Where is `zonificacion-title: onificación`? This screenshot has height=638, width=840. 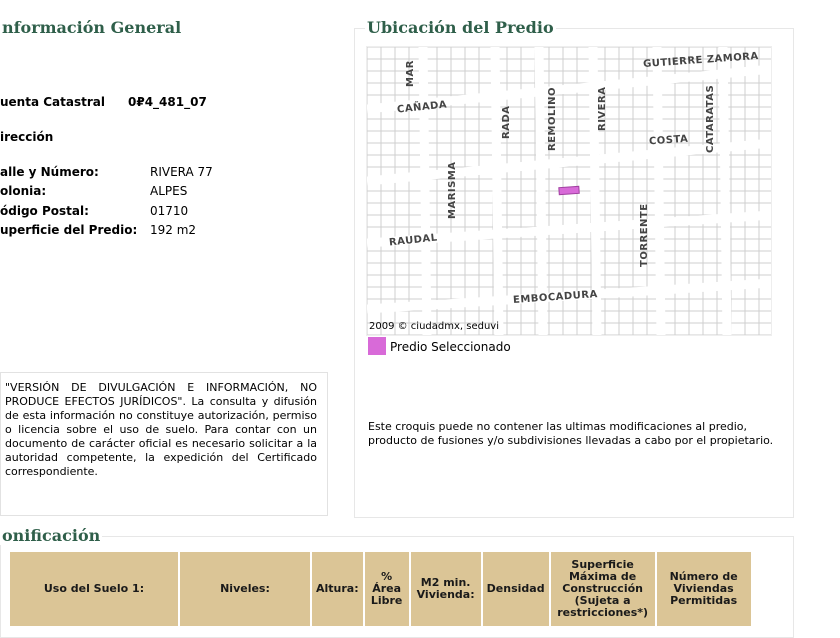 zonificacion-title: onificación is located at coordinates (51, 535).